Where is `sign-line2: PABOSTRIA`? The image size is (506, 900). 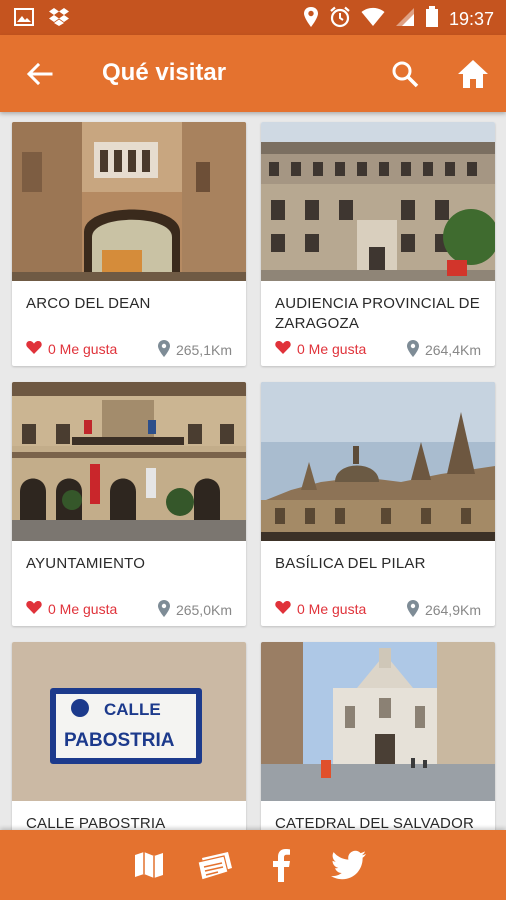 sign-line2: PABOSTRIA is located at coordinates (119, 740).